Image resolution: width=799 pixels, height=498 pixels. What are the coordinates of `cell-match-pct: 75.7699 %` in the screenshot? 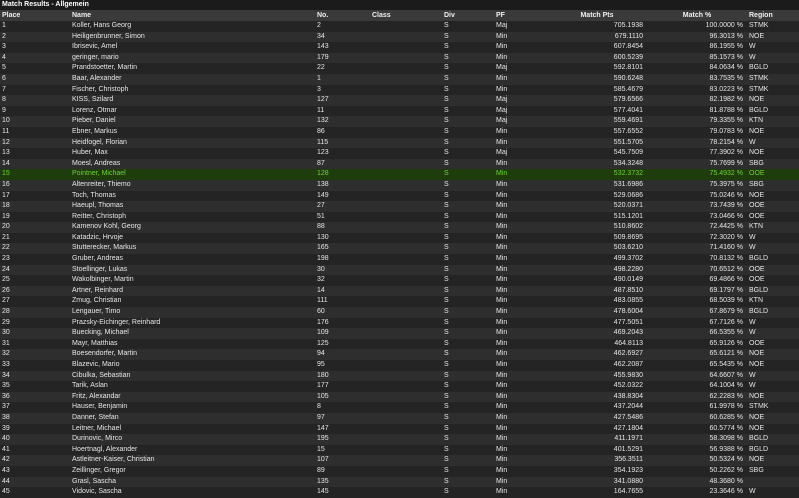 It's located at (697, 164).